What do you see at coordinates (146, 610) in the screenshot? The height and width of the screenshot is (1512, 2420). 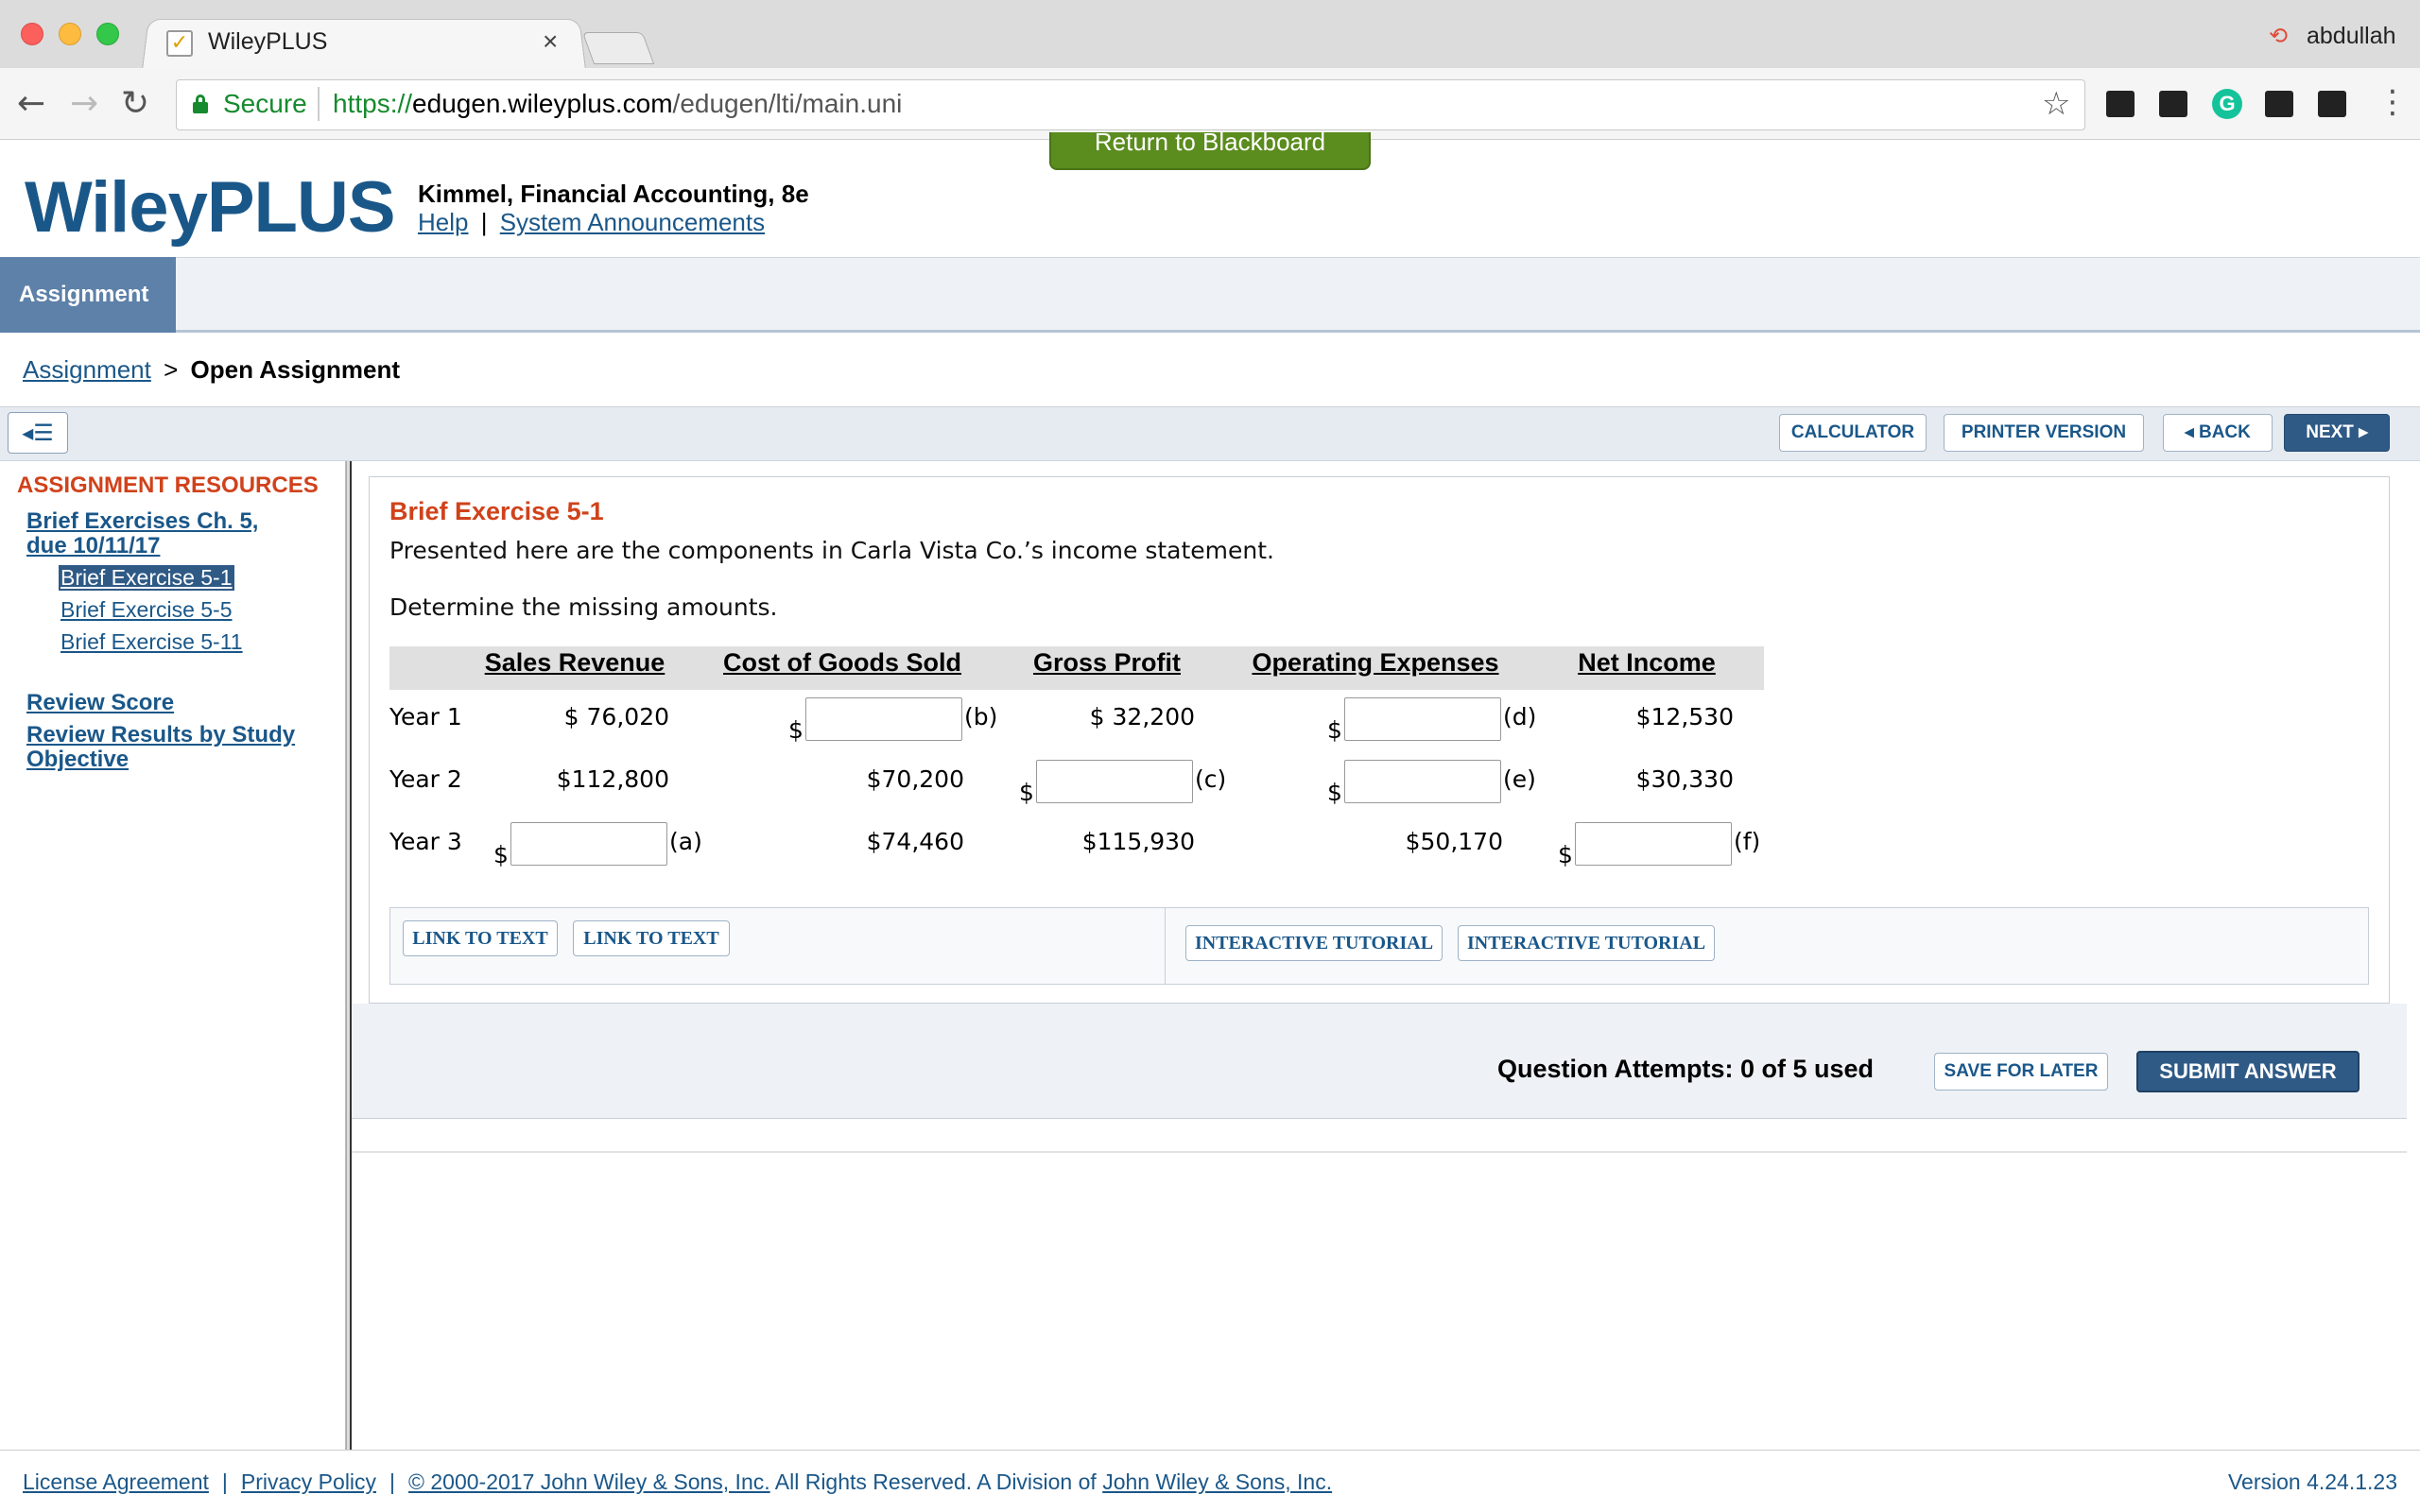 I see `sidebar-item-exercise-5-5: Brief Exercise 5-5` at bounding box center [146, 610].